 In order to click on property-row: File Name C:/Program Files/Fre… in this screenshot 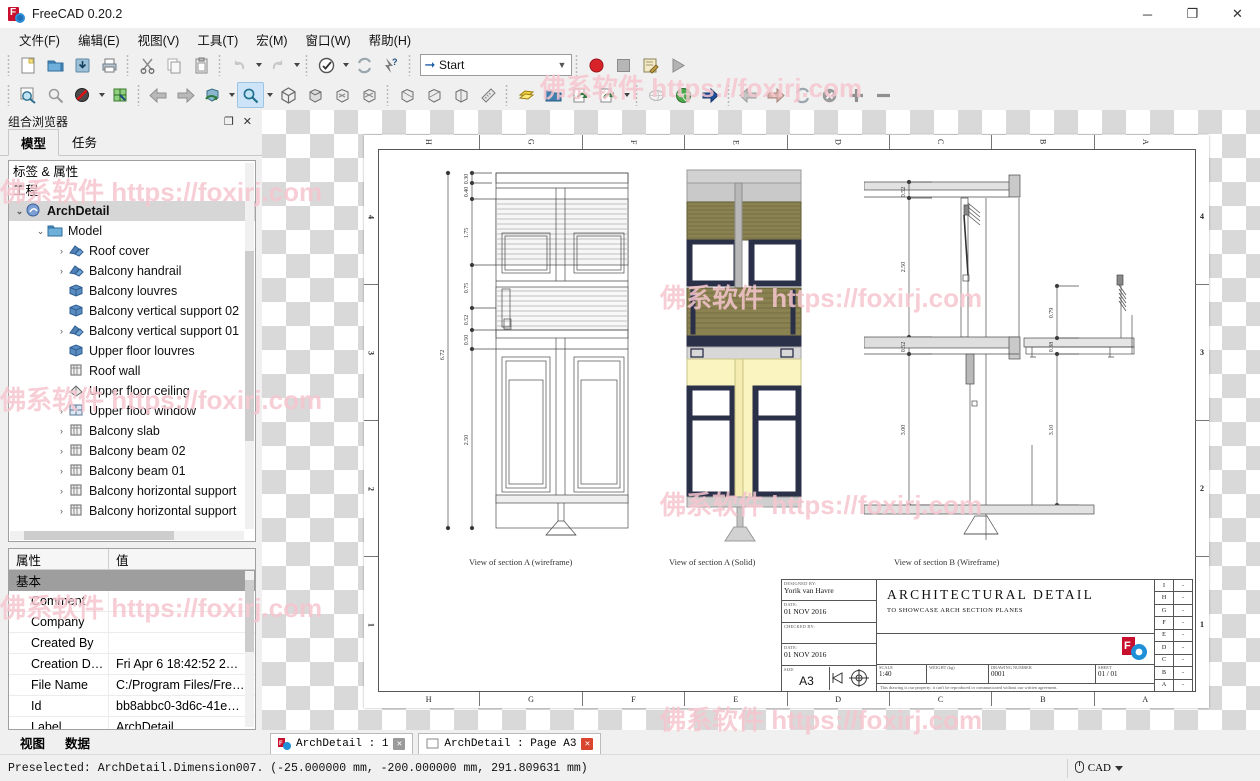, I will do `click(132, 685)`.